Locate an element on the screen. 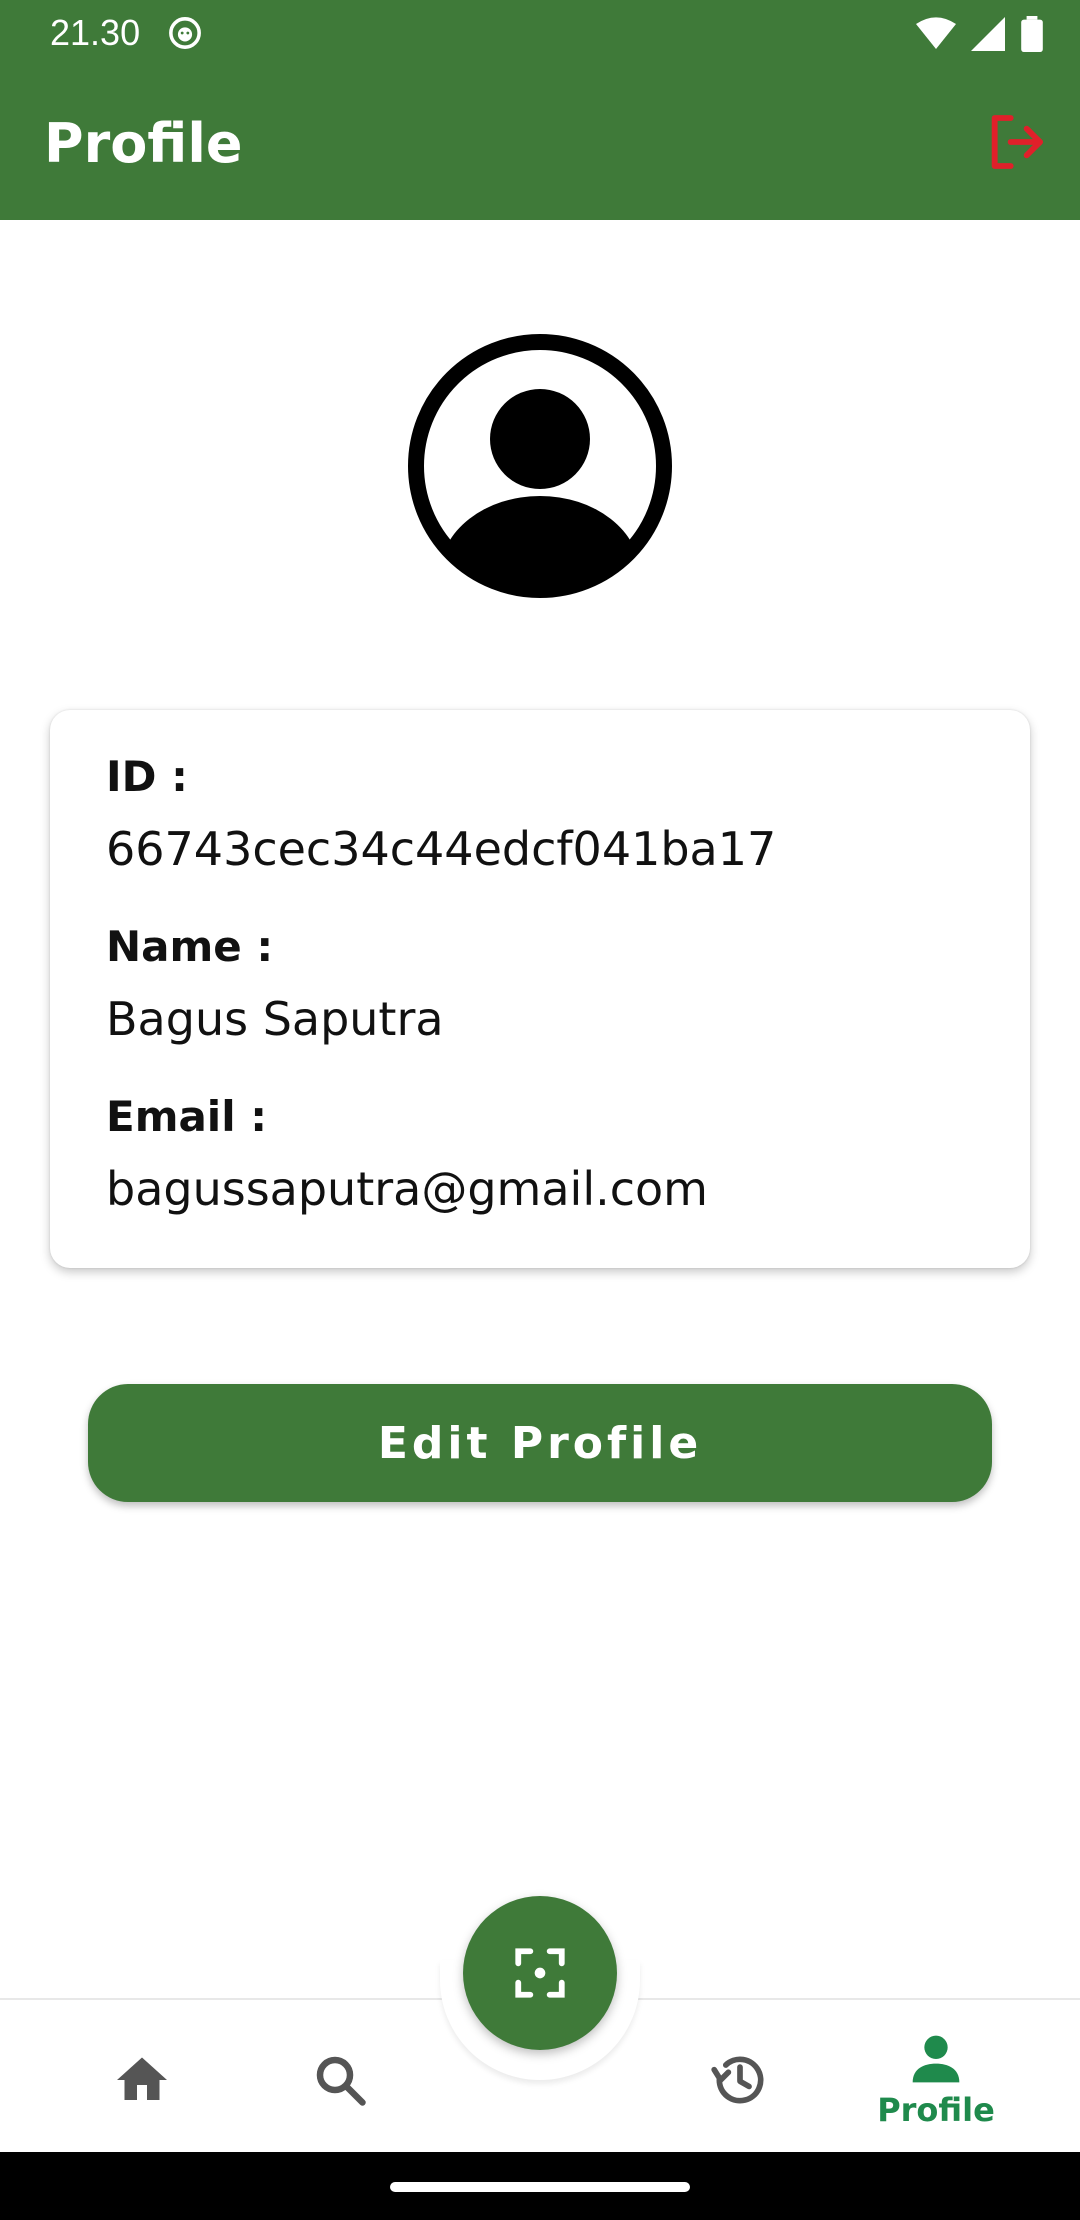 The height and width of the screenshot is (2220, 1080). signal-icon is located at coordinates (988, 34).